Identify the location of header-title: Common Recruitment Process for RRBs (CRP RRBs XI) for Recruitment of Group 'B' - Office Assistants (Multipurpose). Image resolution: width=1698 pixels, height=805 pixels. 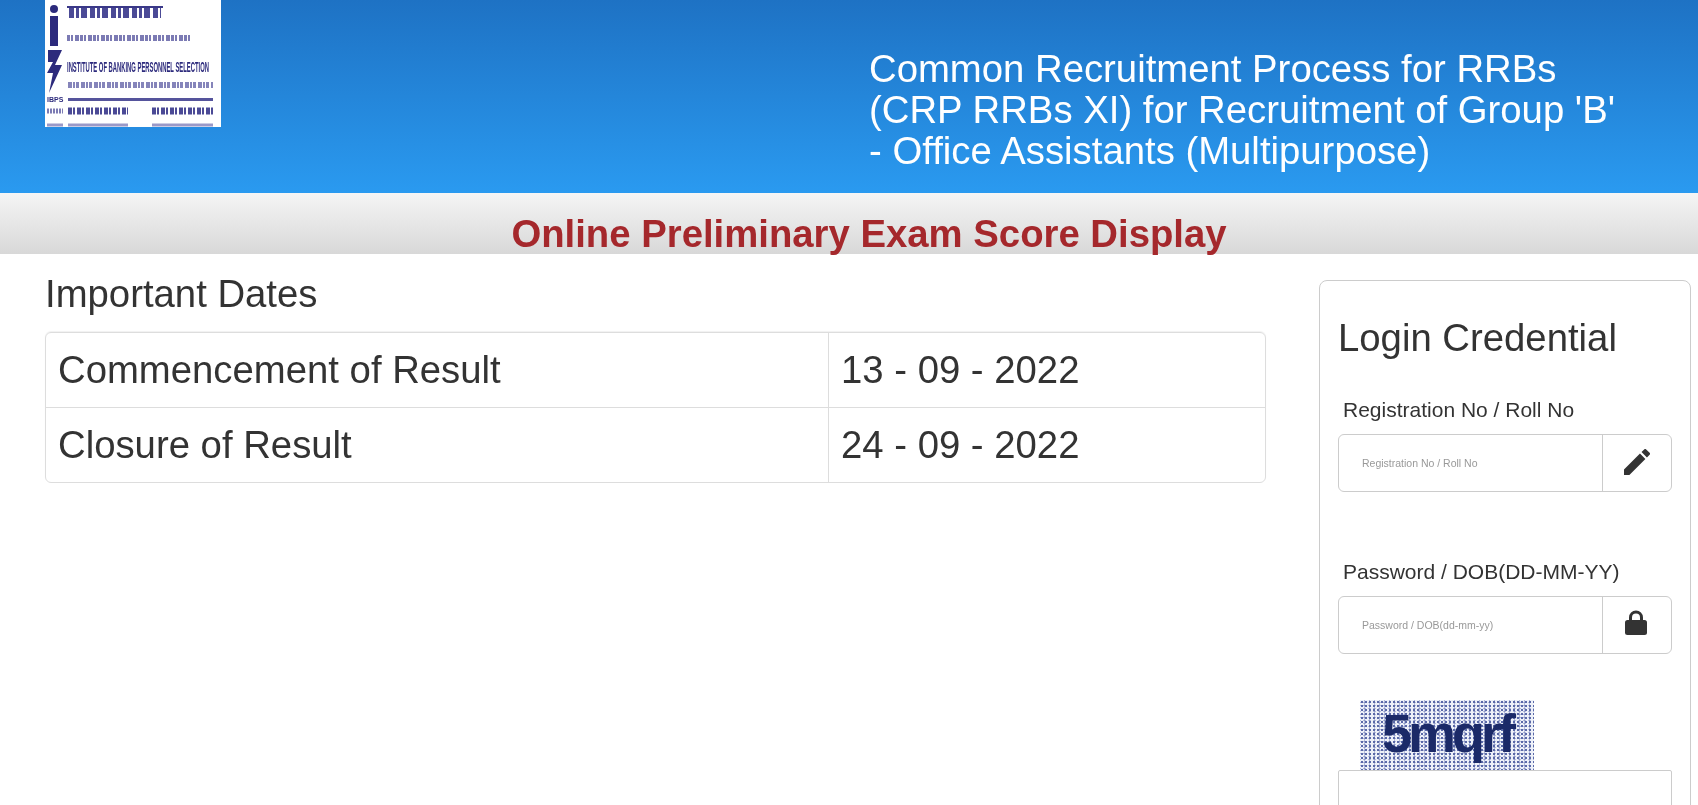
(1243, 109).